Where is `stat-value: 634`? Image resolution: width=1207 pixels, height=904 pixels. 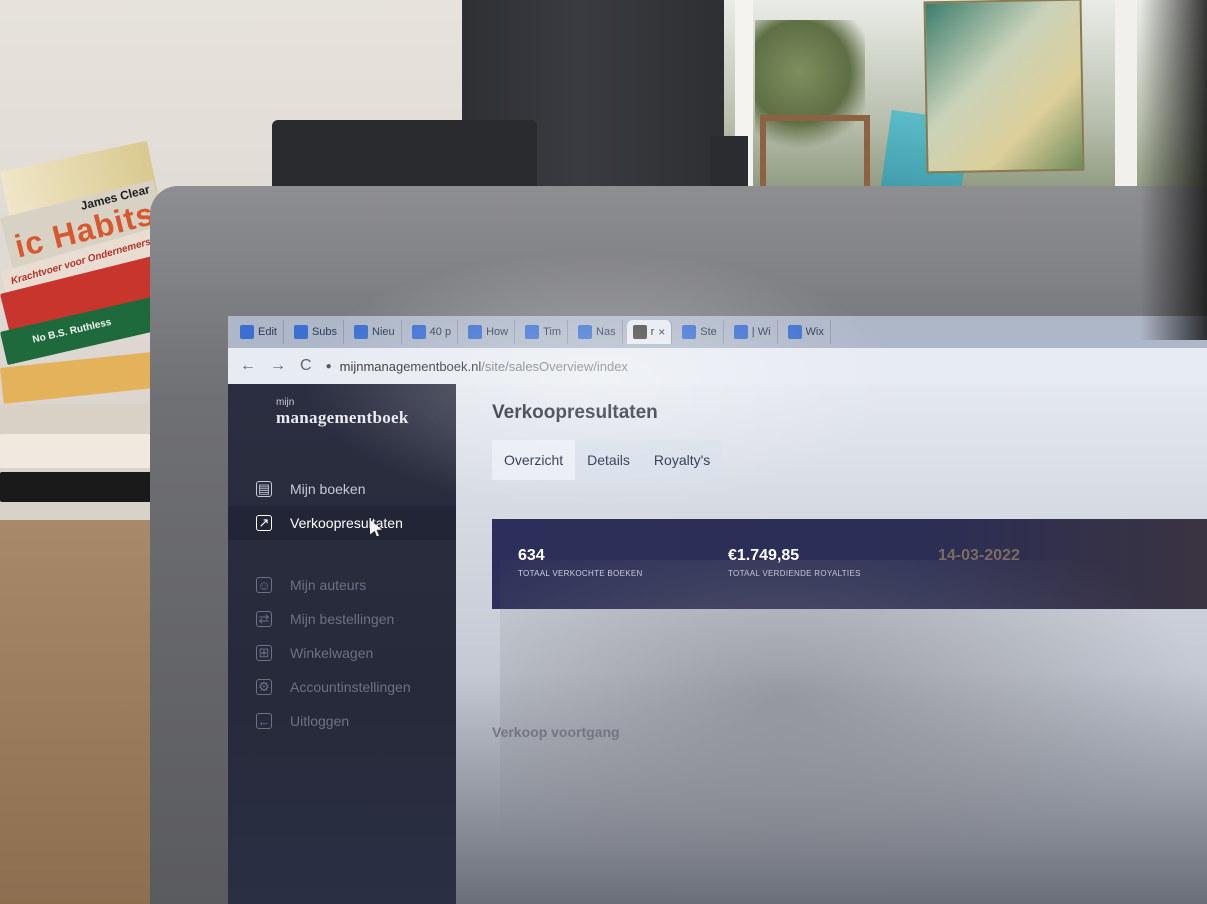
stat-value: 634 is located at coordinates (531, 555).